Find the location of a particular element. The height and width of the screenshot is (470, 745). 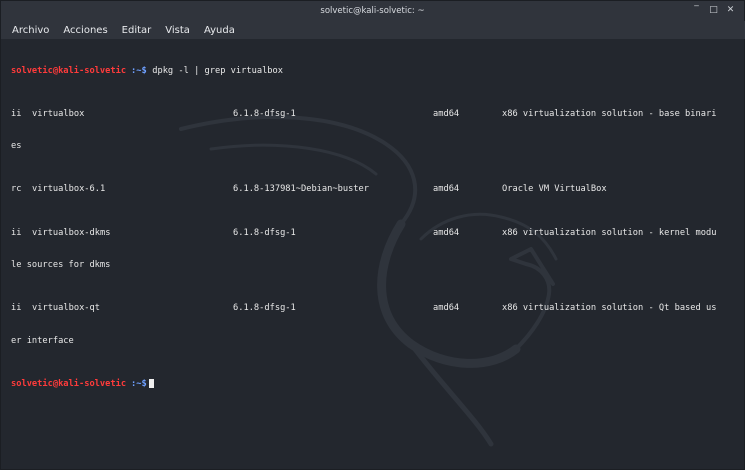

pkg-name: virtualbox-qt is located at coordinates (66, 308).